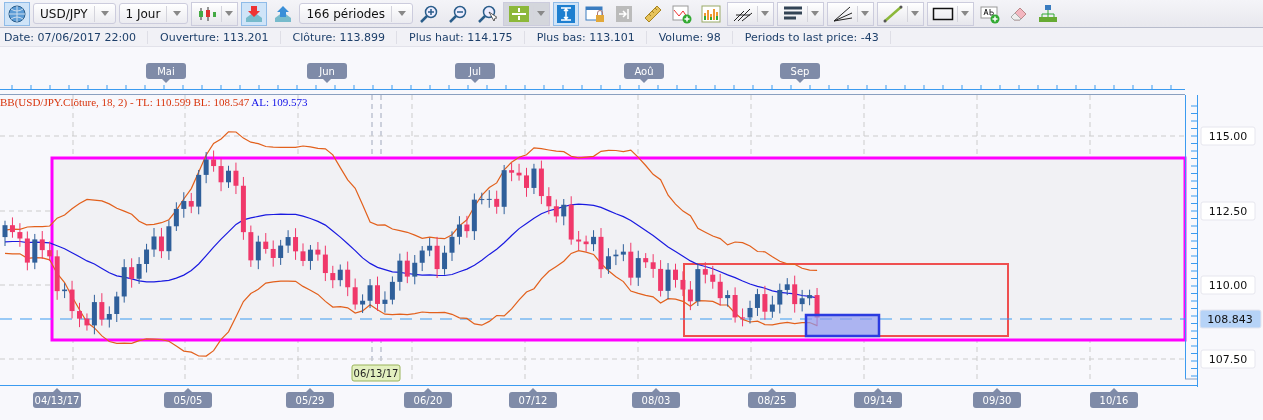 The image size is (1263, 420). Describe the element at coordinates (519, 13) in the screenshot. I see `fit-icon` at that location.